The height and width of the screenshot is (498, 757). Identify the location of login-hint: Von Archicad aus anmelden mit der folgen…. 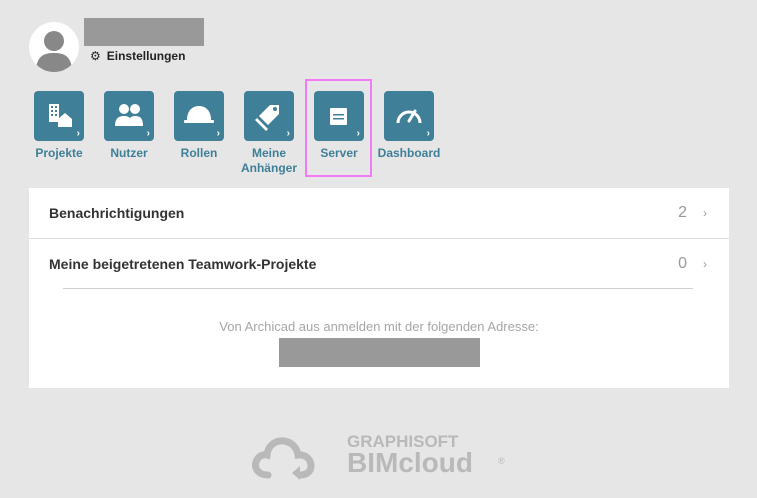
(379, 326).